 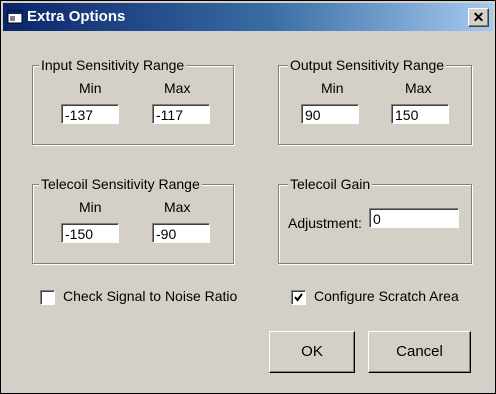 I want to click on title-bar: Extra Options ✕, so click(x=248, y=17).